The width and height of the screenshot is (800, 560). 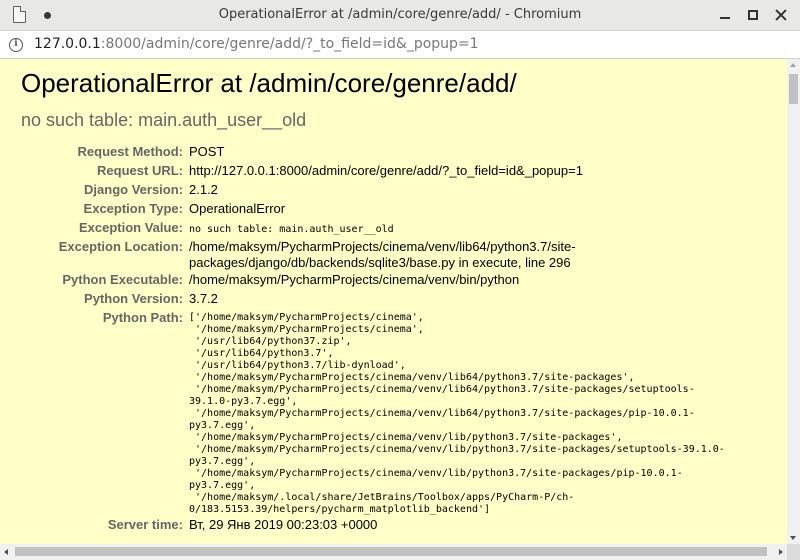 What do you see at coordinates (372, 190) in the screenshot?
I see `detail-row-django-version: Django Version: 2.1.2` at bounding box center [372, 190].